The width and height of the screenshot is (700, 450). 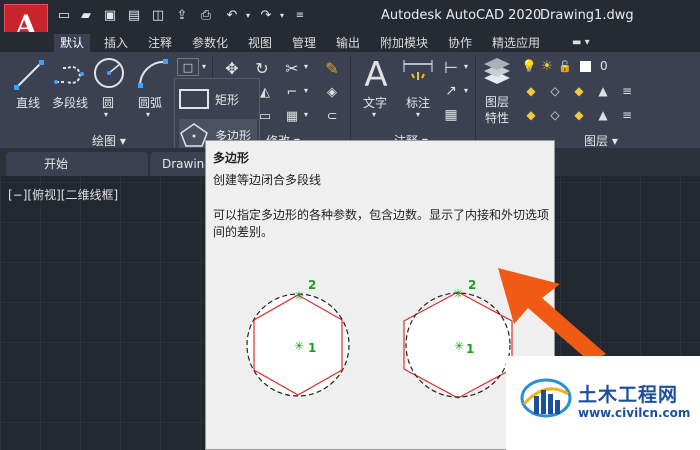 What do you see at coordinates (134, 15) in the screenshot?
I see `save-as-icon: ▤` at bounding box center [134, 15].